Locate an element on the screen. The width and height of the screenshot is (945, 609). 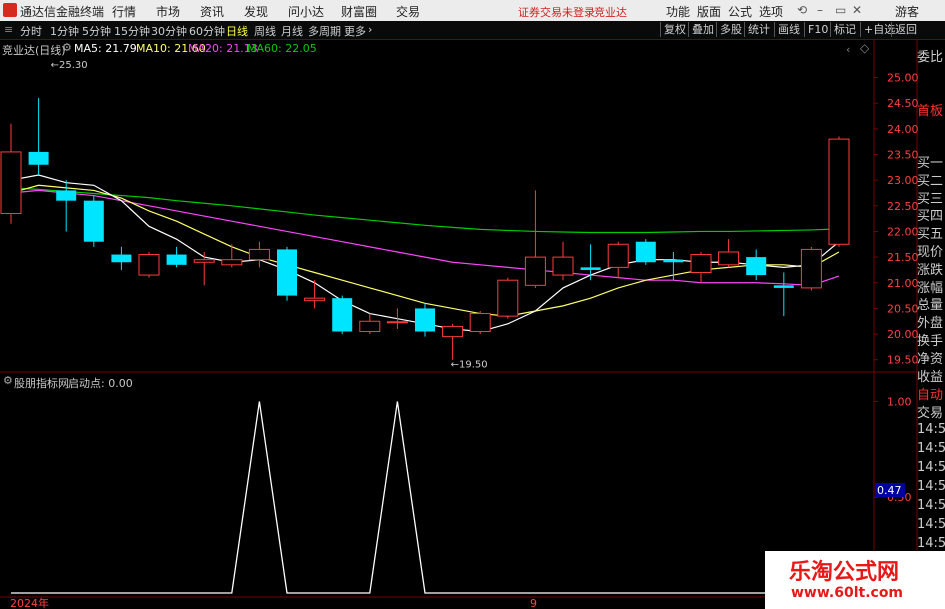
quote-label: 收益 is located at coordinates (930, 377).